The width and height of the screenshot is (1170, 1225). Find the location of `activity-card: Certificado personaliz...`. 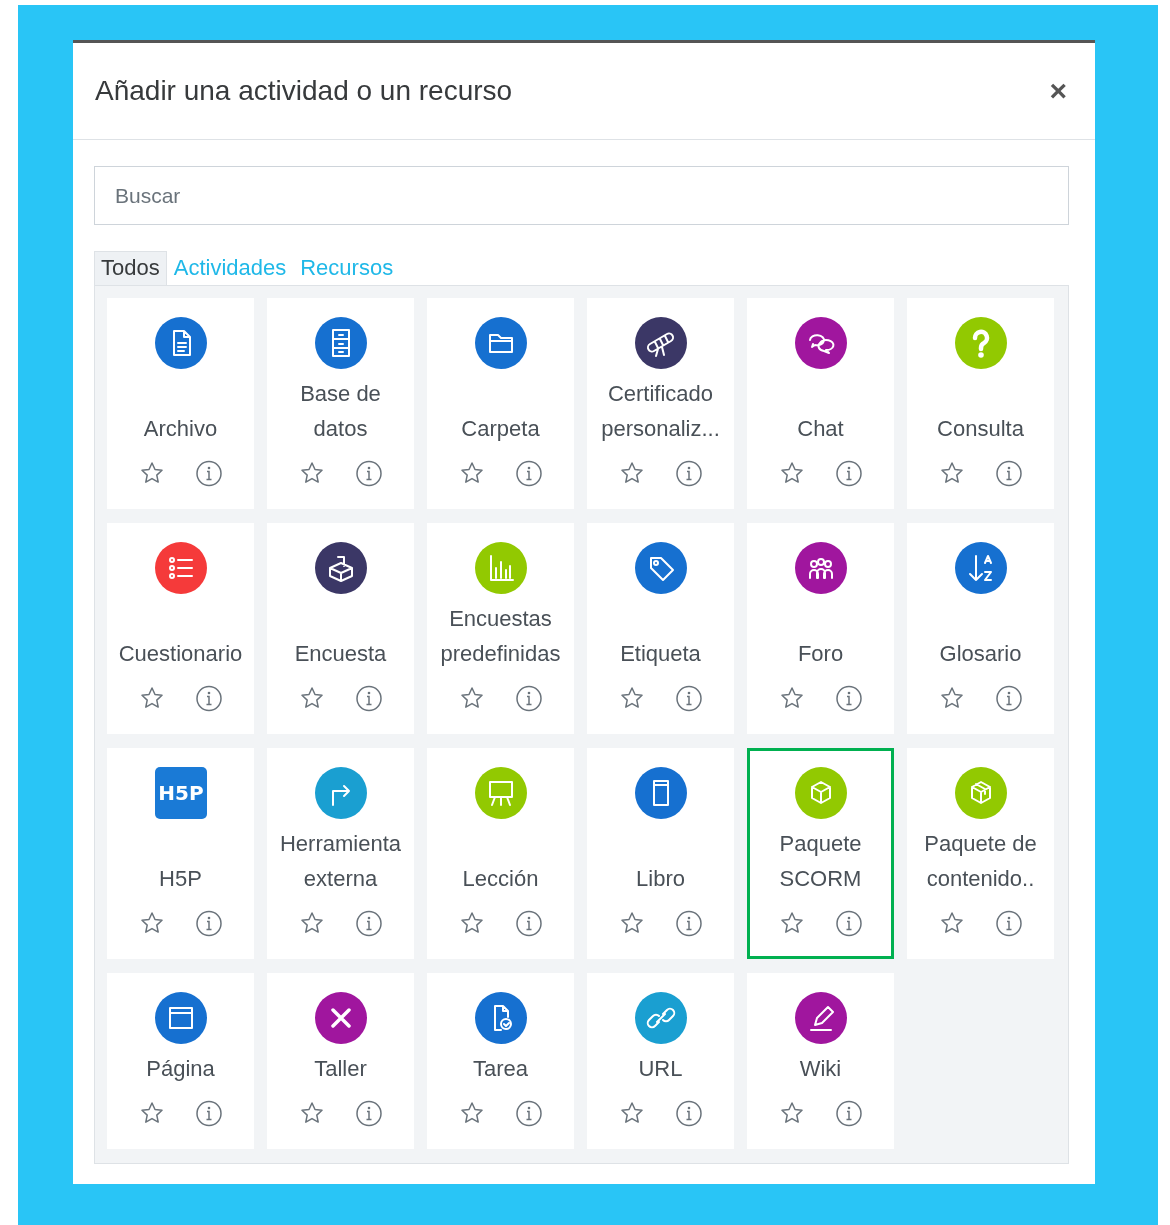

activity-card: Certificado personaliz... is located at coordinates (660, 403).